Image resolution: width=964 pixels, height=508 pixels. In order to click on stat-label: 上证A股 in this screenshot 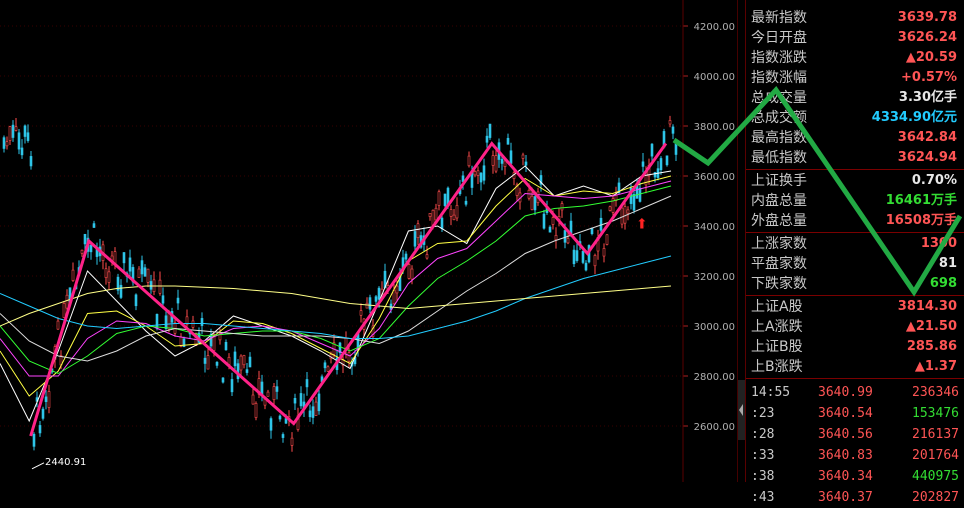, I will do `click(777, 307)`.